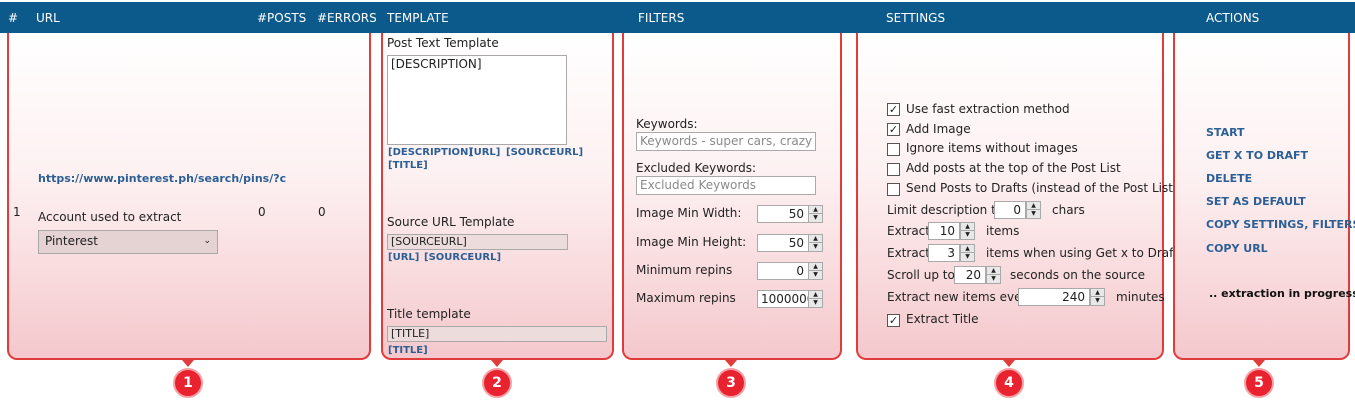 The width and height of the screenshot is (1355, 404). What do you see at coordinates (484, 152) in the screenshot?
I see `token-url: [URL]` at bounding box center [484, 152].